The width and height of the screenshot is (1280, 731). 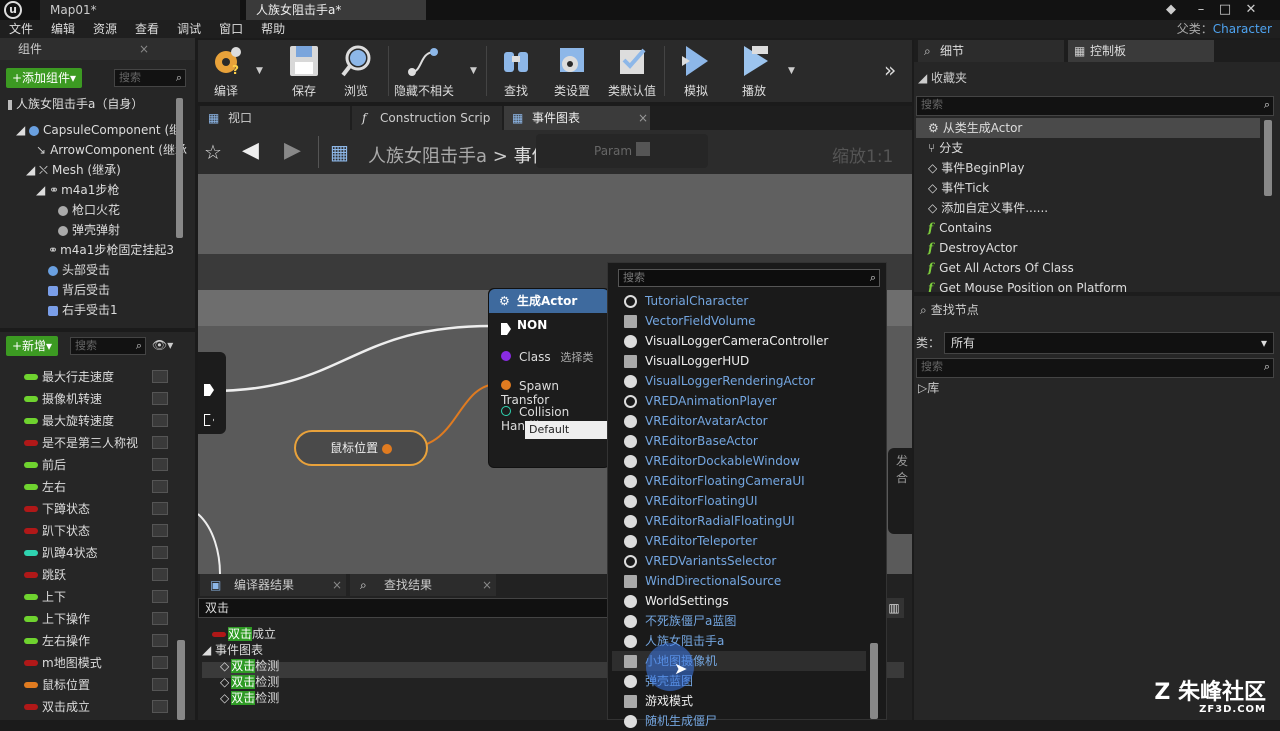 I want to click on components-search-input: 搜索 ⌕, so click(x=150, y=78).